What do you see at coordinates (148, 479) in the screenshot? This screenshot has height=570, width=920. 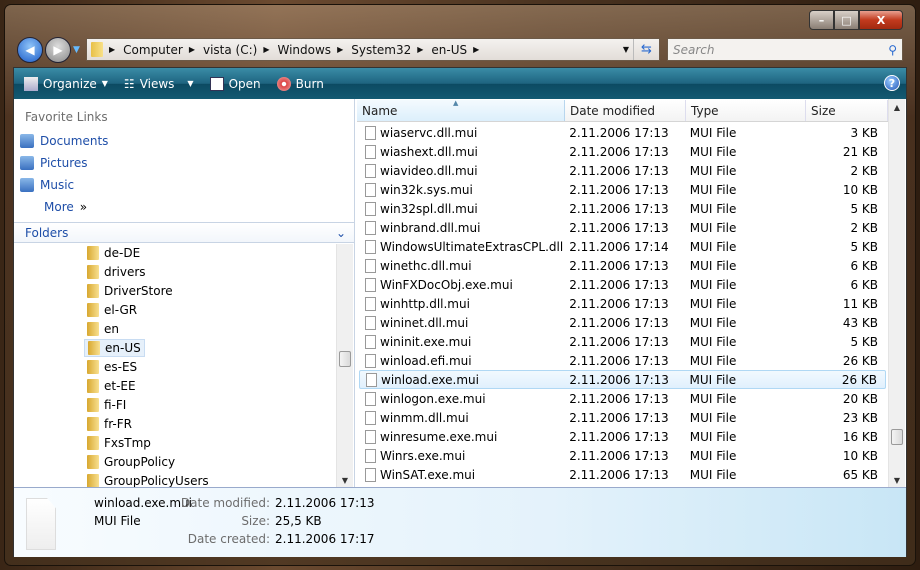 I see `folder-tree-item: GroupPolicyUsers` at bounding box center [148, 479].